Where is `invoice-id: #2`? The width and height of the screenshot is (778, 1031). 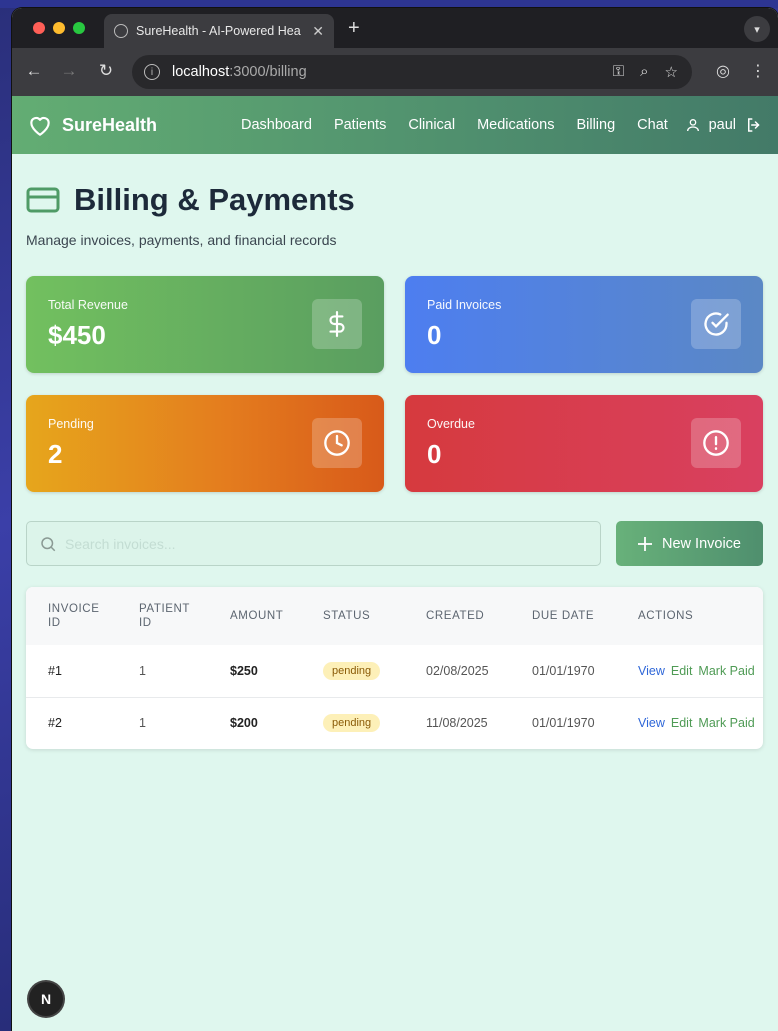
invoice-id: #2 is located at coordinates (71, 722).